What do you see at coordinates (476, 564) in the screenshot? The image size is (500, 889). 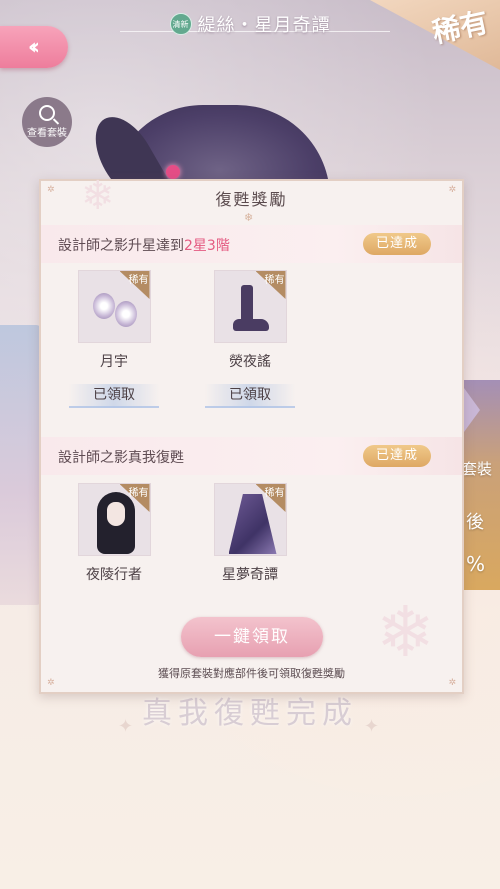 I see `right-label-percent: %` at bounding box center [476, 564].